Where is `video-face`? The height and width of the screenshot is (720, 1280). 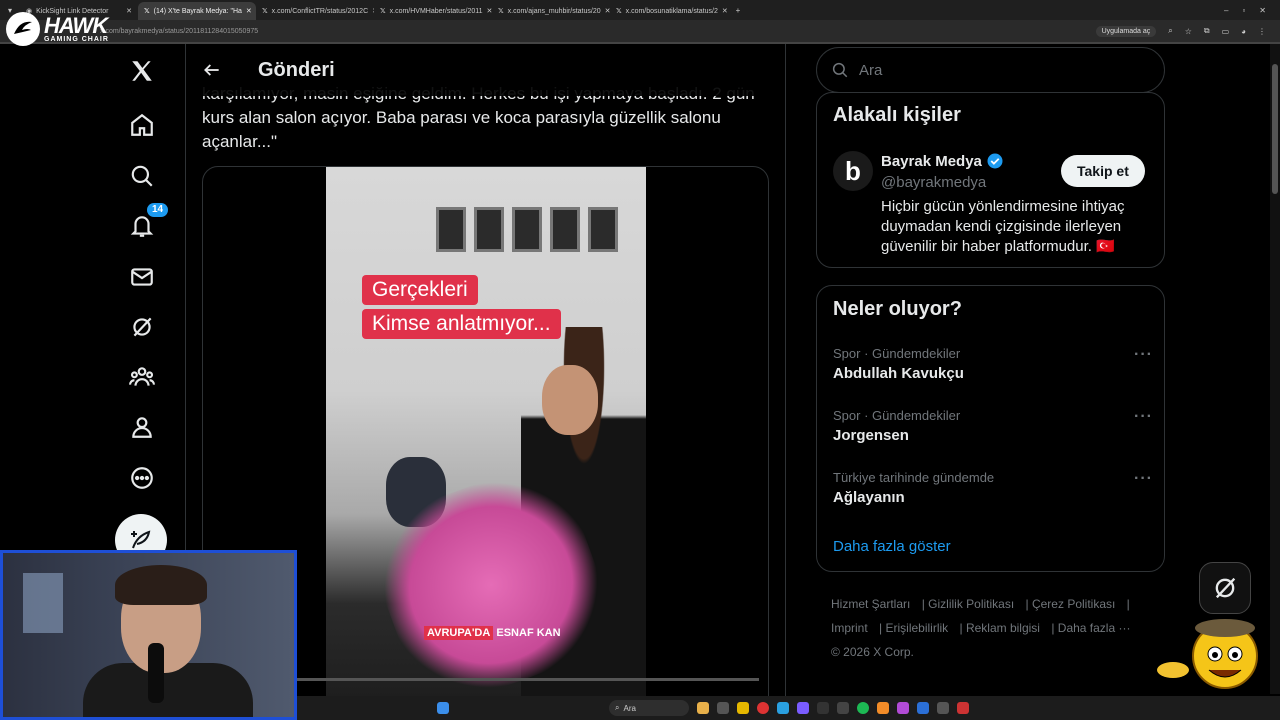
video-face is located at coordinates (570, 400).